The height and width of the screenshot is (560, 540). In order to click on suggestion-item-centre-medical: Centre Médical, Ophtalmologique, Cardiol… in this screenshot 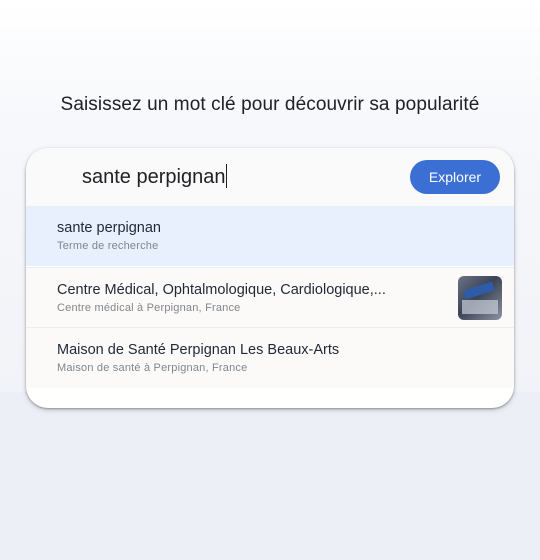, I will do `click(270, 297)`.